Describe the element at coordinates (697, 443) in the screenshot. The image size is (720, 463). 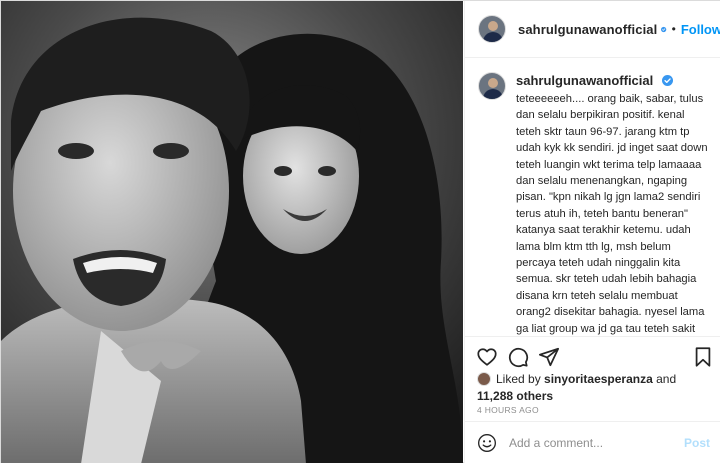
I see `post-comment-button: Post` at that location.